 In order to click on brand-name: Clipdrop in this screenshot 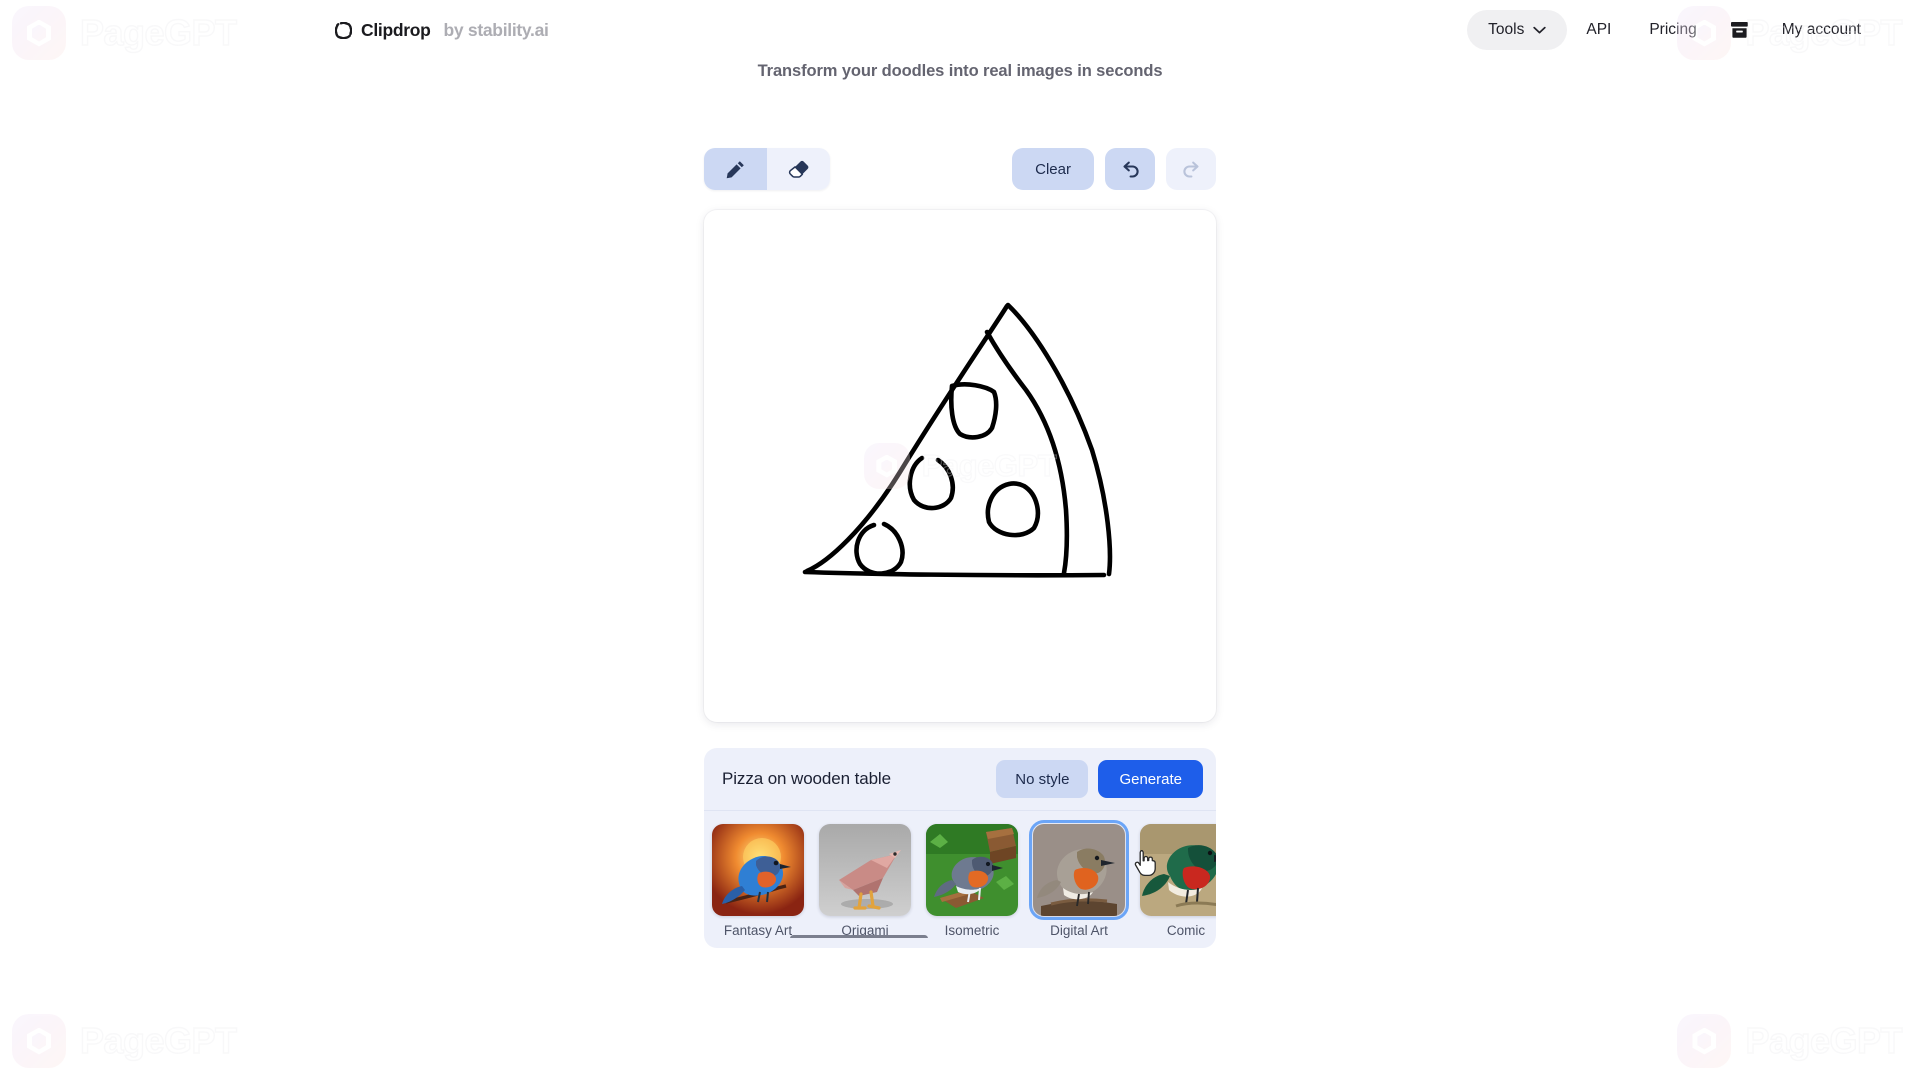, I will do `click(396, 29)`.